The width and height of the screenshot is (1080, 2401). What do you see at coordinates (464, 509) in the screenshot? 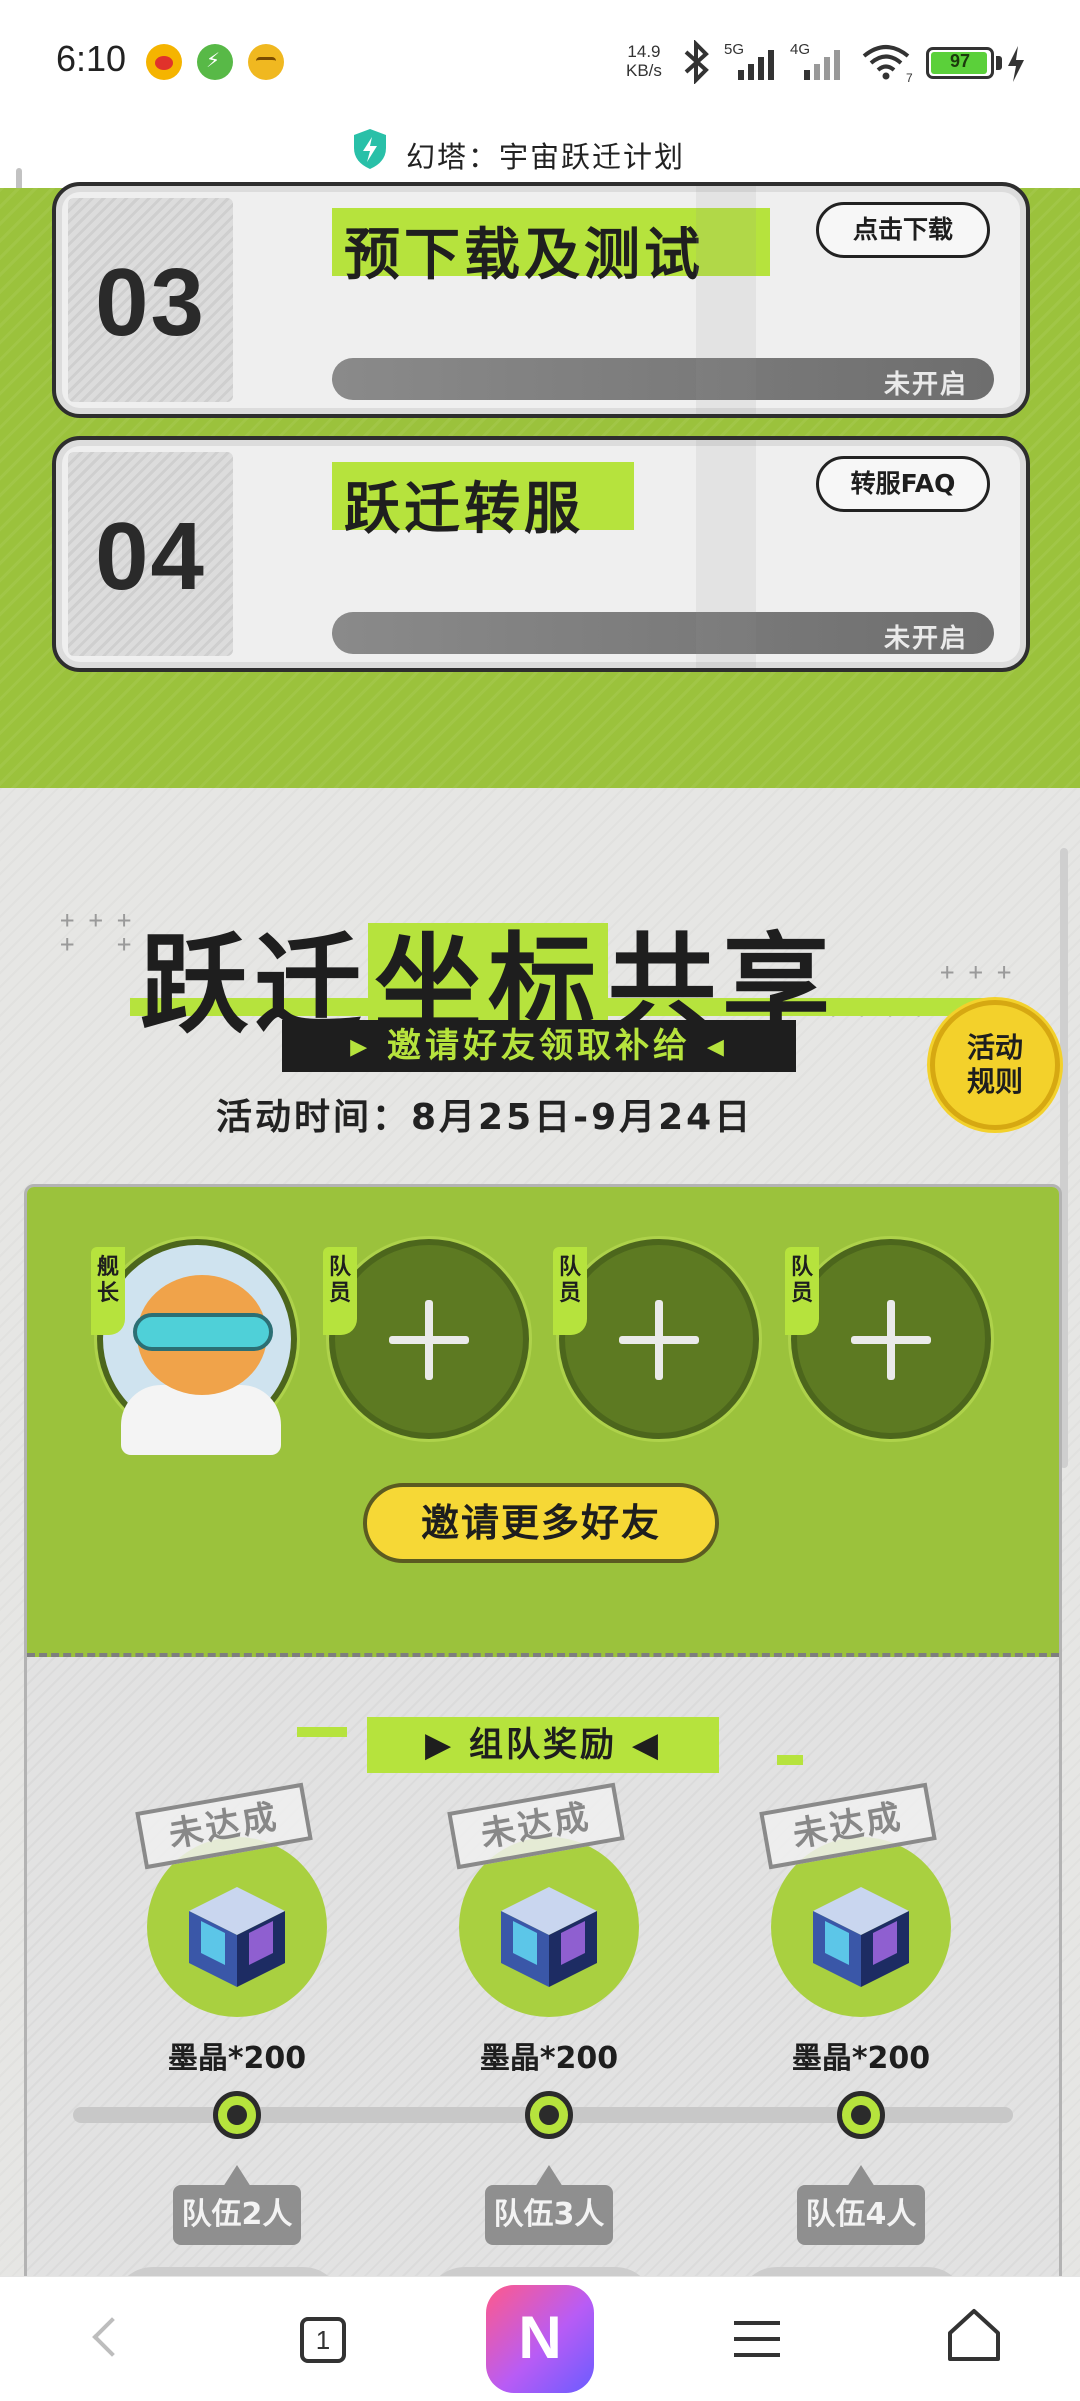
I see `step-title: 跃迁转服` at bounding box center [464, 509].